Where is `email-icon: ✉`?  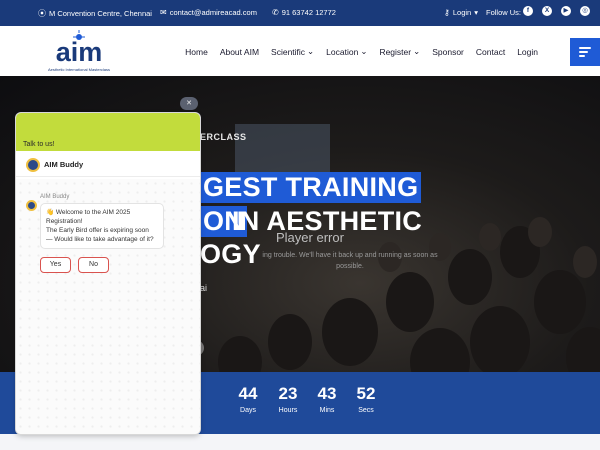
email-icon: ✉ is located at coordinates (163, 12).